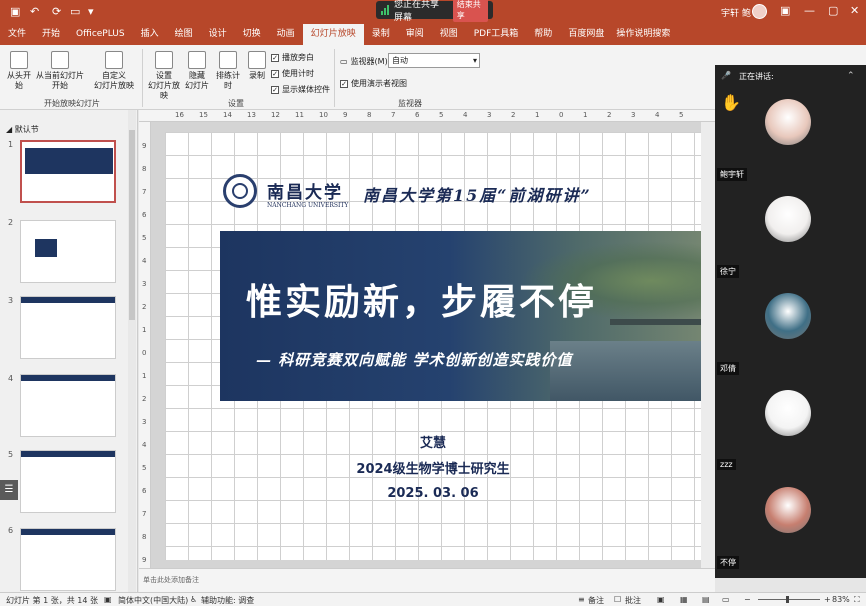 This screenshot has width=866, height=606. I want to click on tab-0: 文件, so click(17, 34).